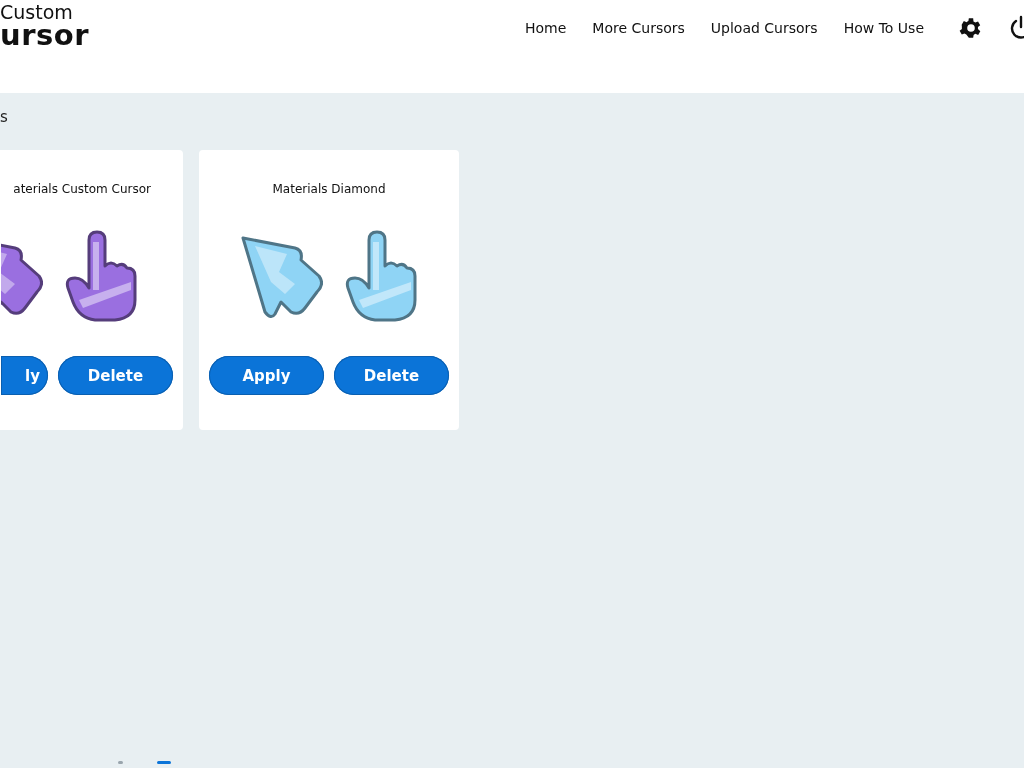  What do you see at coordinates (44, 35) in the screenshot?
I see `logo-text: ursor` at bounding box center [44, 35].